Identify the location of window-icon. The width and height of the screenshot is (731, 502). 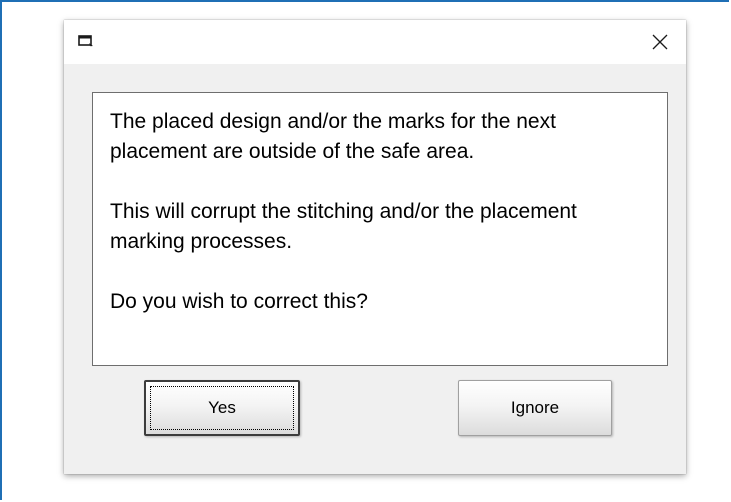
(86, 41).